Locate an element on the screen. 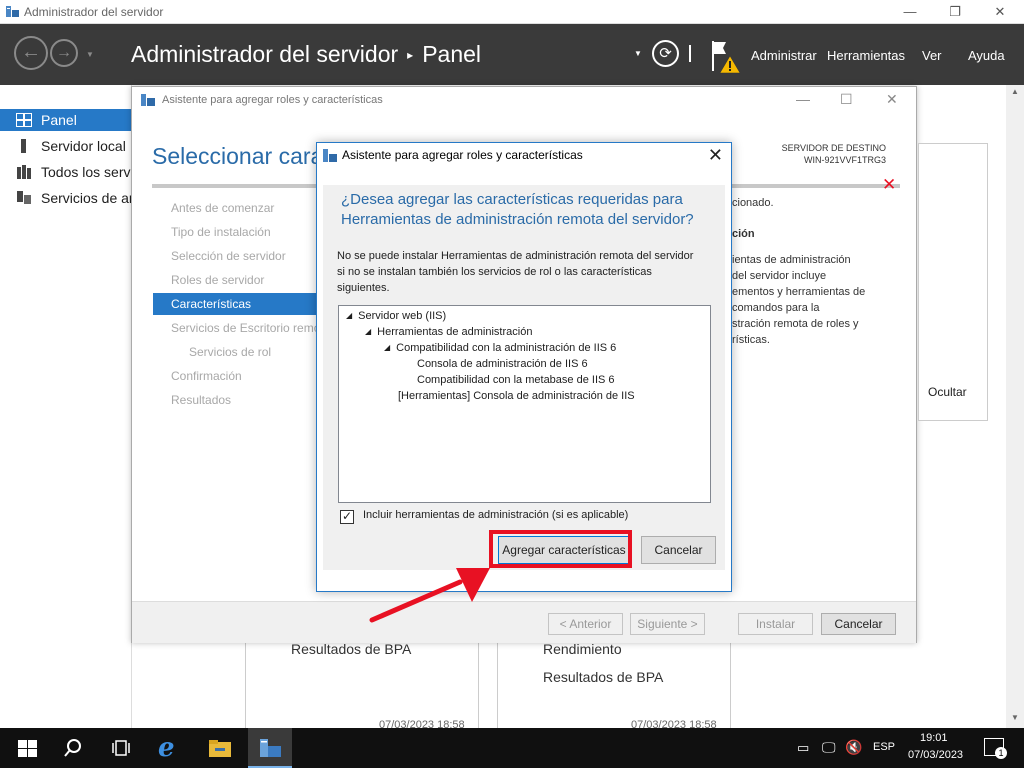 This screenshot has height=768, width=1024. tree-node: Consola de administración de IIS 6 is located at coordinates (502, 364).